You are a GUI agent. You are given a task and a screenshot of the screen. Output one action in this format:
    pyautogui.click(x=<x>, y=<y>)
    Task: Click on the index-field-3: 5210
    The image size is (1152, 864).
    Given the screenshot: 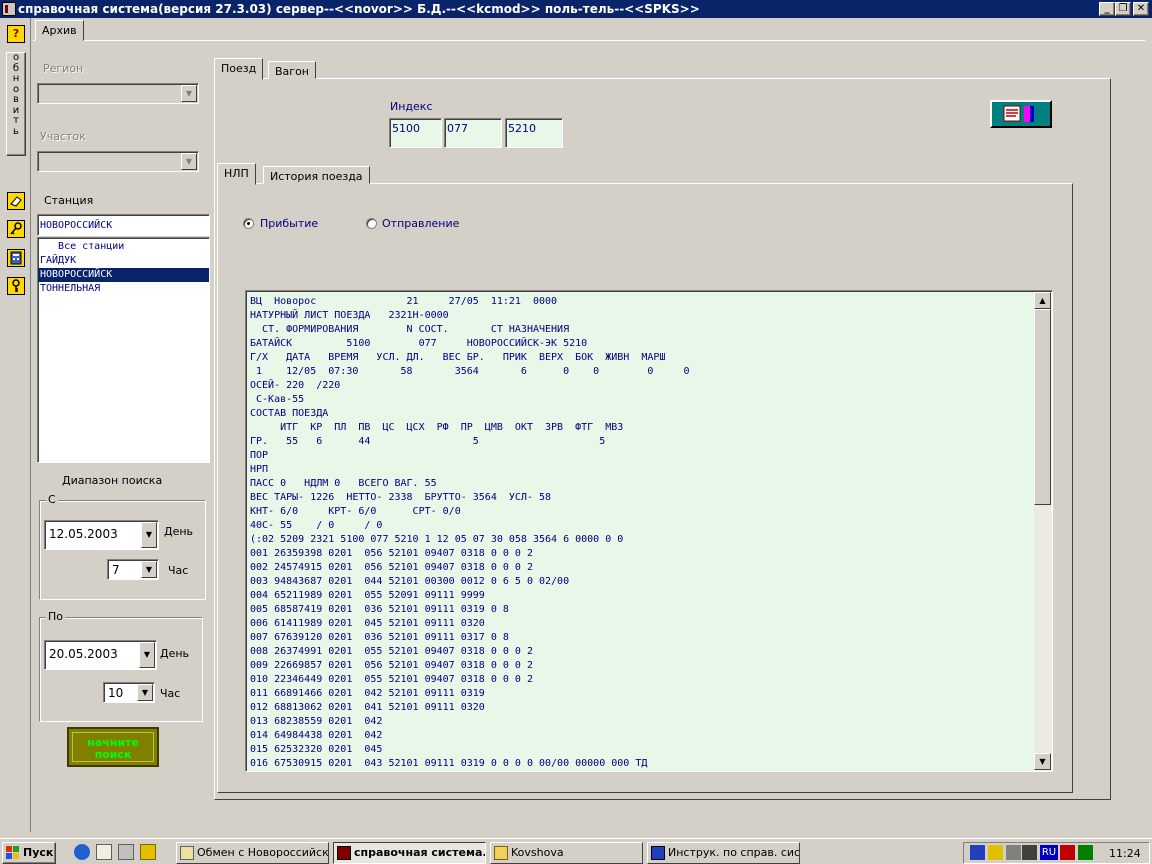 What is the action you would take?
    pyautogui.click(x=534, y=133)
    